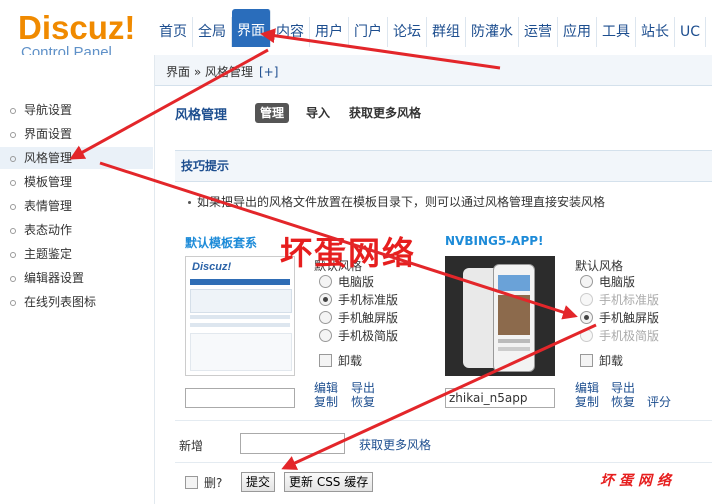  What do you see at coordinates (619, 317) in the screenshot?
I see `radio-nvbing-mobile-touch: 手机触屏版` at bounding box center [619, 317].